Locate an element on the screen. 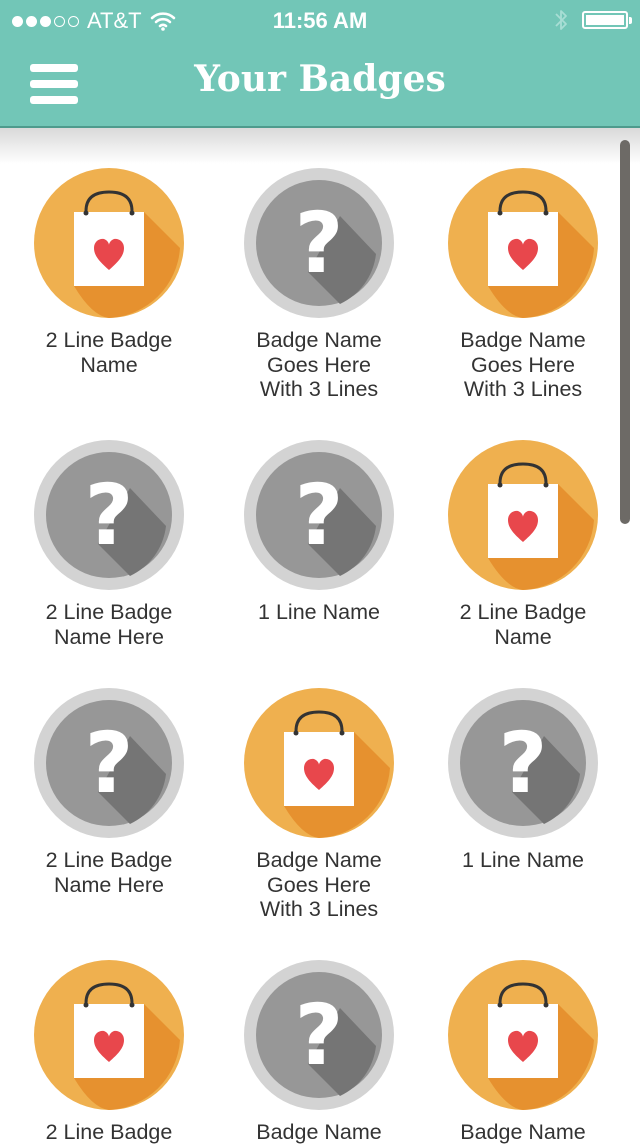 This screenshot has width=640, height=1145. header-shadow is located at coordinates (320, 146).